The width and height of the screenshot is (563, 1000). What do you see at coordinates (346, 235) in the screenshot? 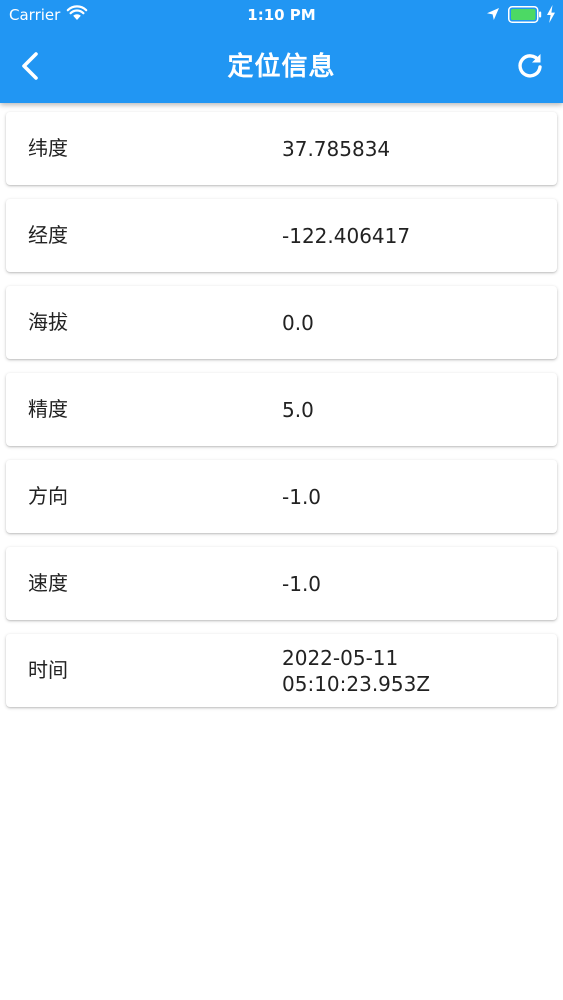
I see `longitude-value: -122.406417` at bounding box center [346, 235].